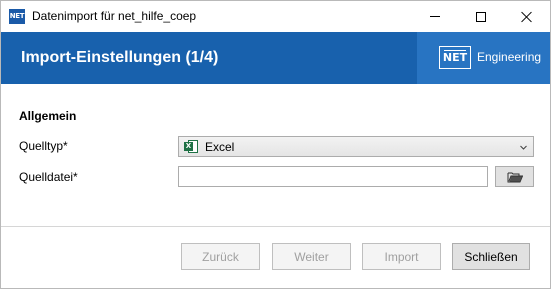 This screenshot has height=289, width=551. I want to click on import-button: Import, so click(401, 256).